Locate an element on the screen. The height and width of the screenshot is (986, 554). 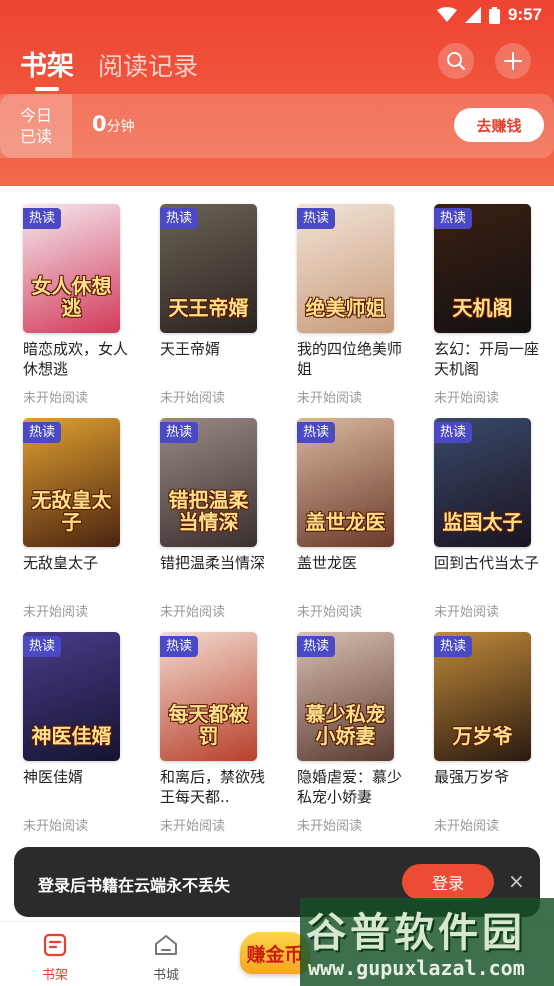
book-cover: 神医佳婿 热读 is located at coordinates (71, 696).